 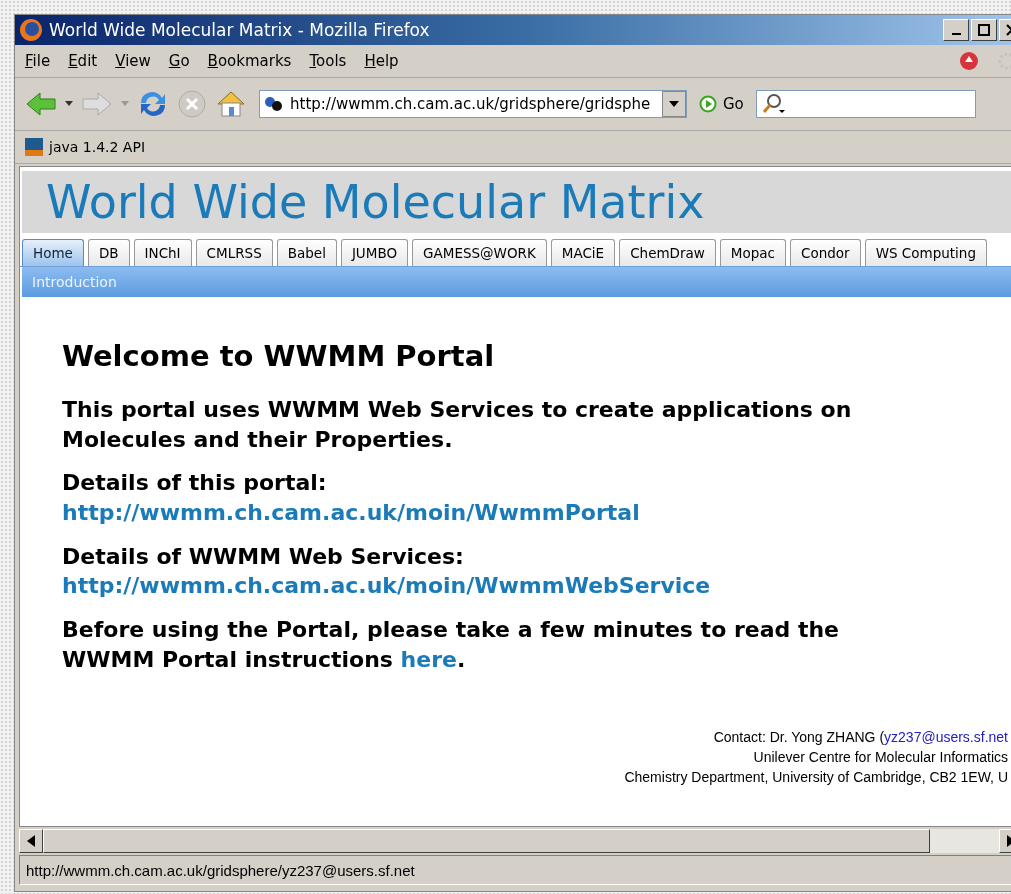 What do you see at coordinates (457, 425) in the screenshot?
I see `paragraph: This portal uses WWMM Web Services to create applications on Molecules and their Properties.` at bounding box center [457, 425].